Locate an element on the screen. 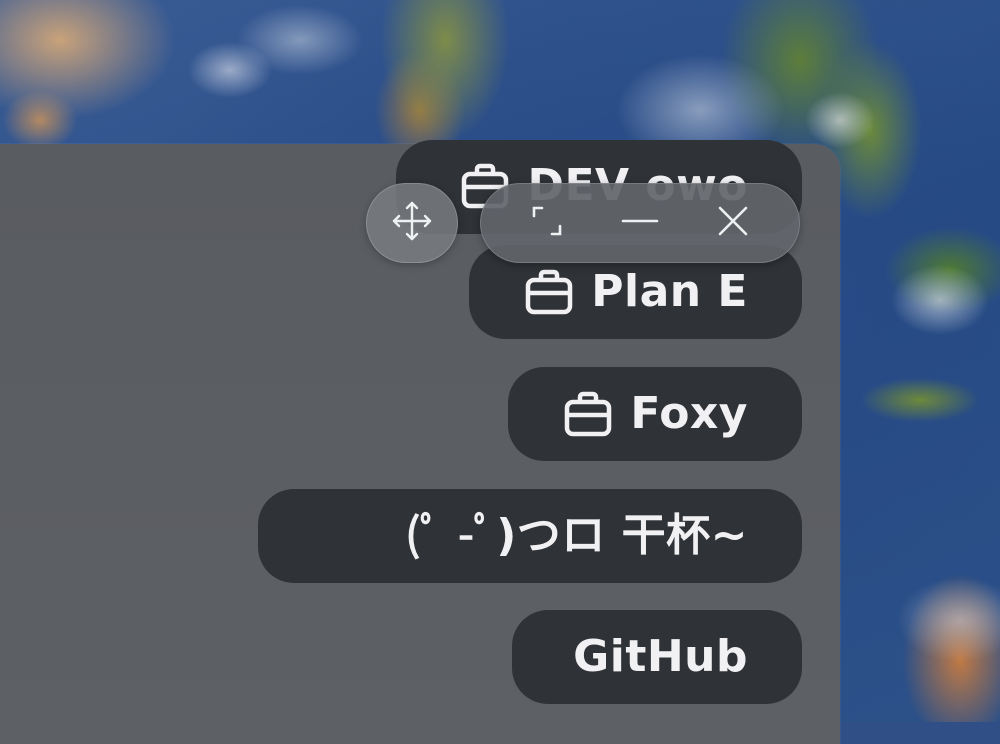  move-icon is located at coordinates (412, 223).